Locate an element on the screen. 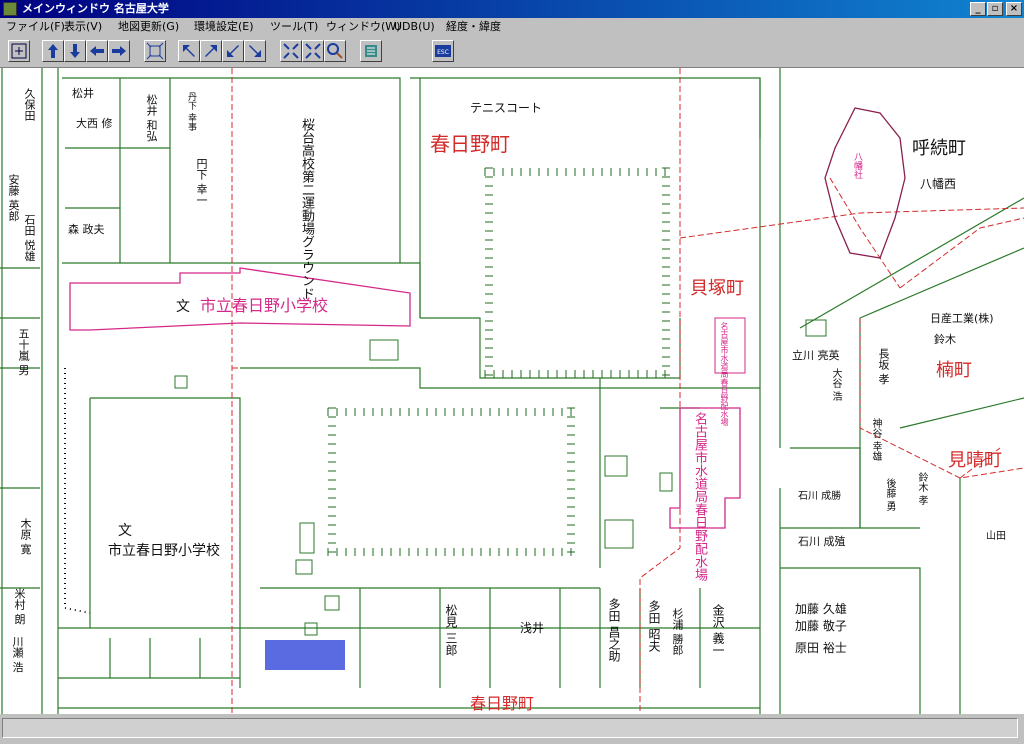  house-label: 鈴木 孝 is located at coordinates (921, 489).